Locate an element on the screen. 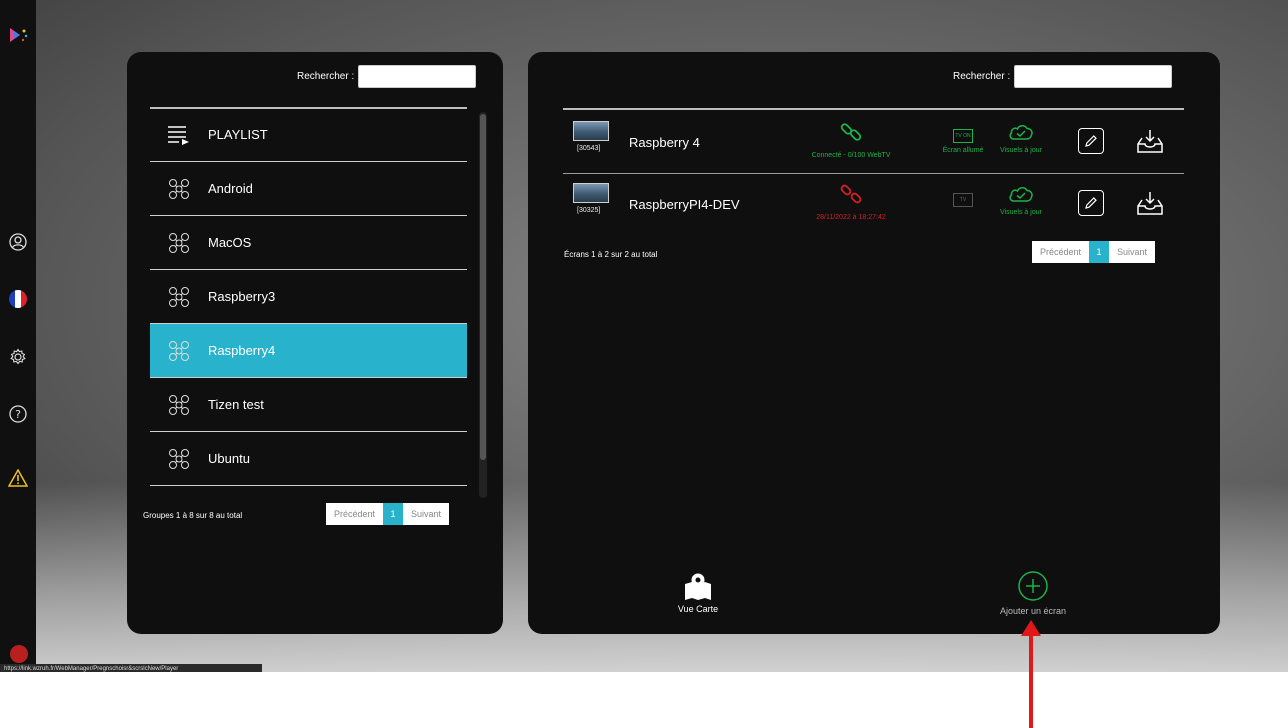  groups-search-input is located at coordinates (417, 76).